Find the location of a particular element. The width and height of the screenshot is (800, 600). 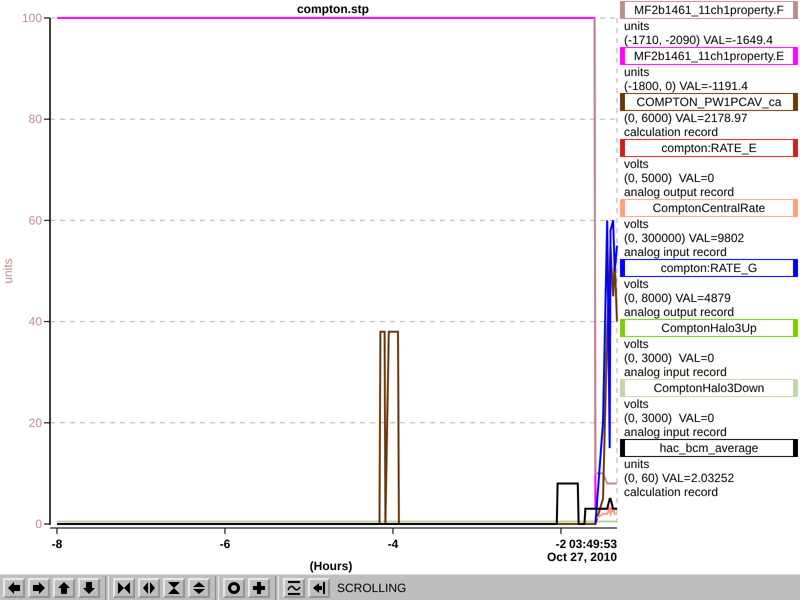

expand-horizontal-button is located at coordinates (149, 588).